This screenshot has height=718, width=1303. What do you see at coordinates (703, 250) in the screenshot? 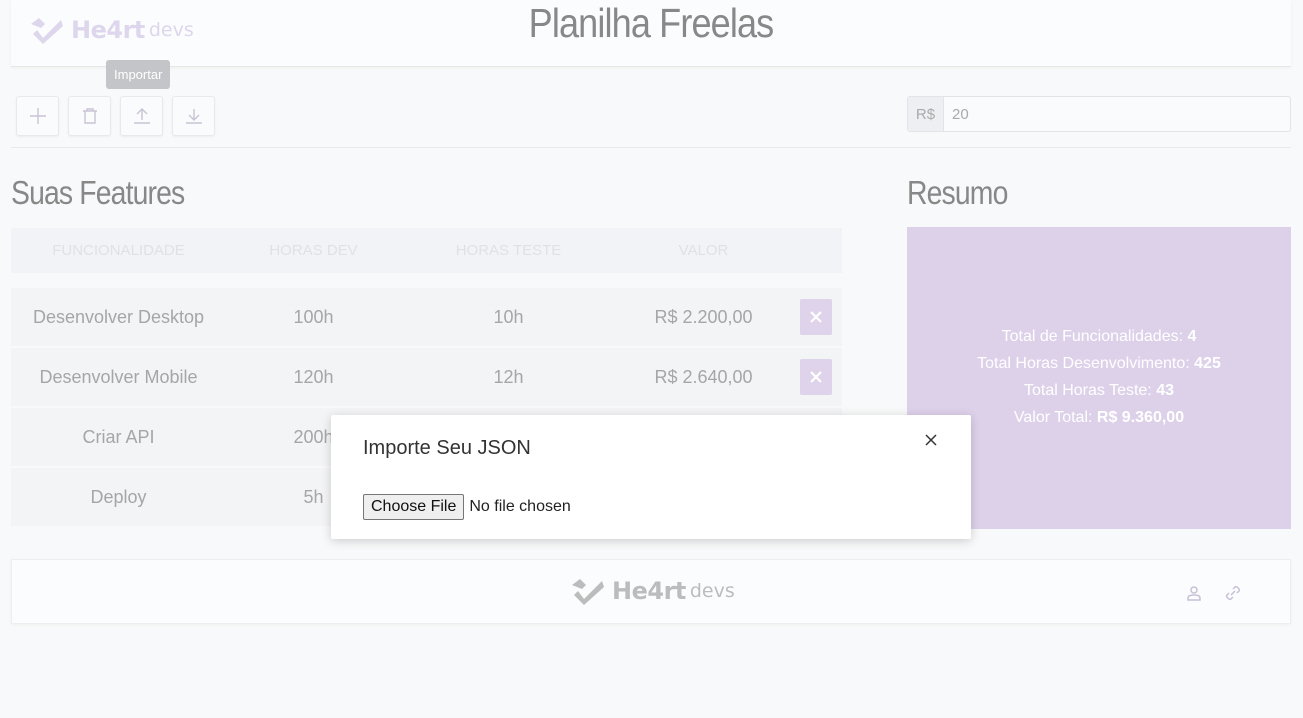
I see `column-header-valor: VALOR` at bounding box center [703, 250].